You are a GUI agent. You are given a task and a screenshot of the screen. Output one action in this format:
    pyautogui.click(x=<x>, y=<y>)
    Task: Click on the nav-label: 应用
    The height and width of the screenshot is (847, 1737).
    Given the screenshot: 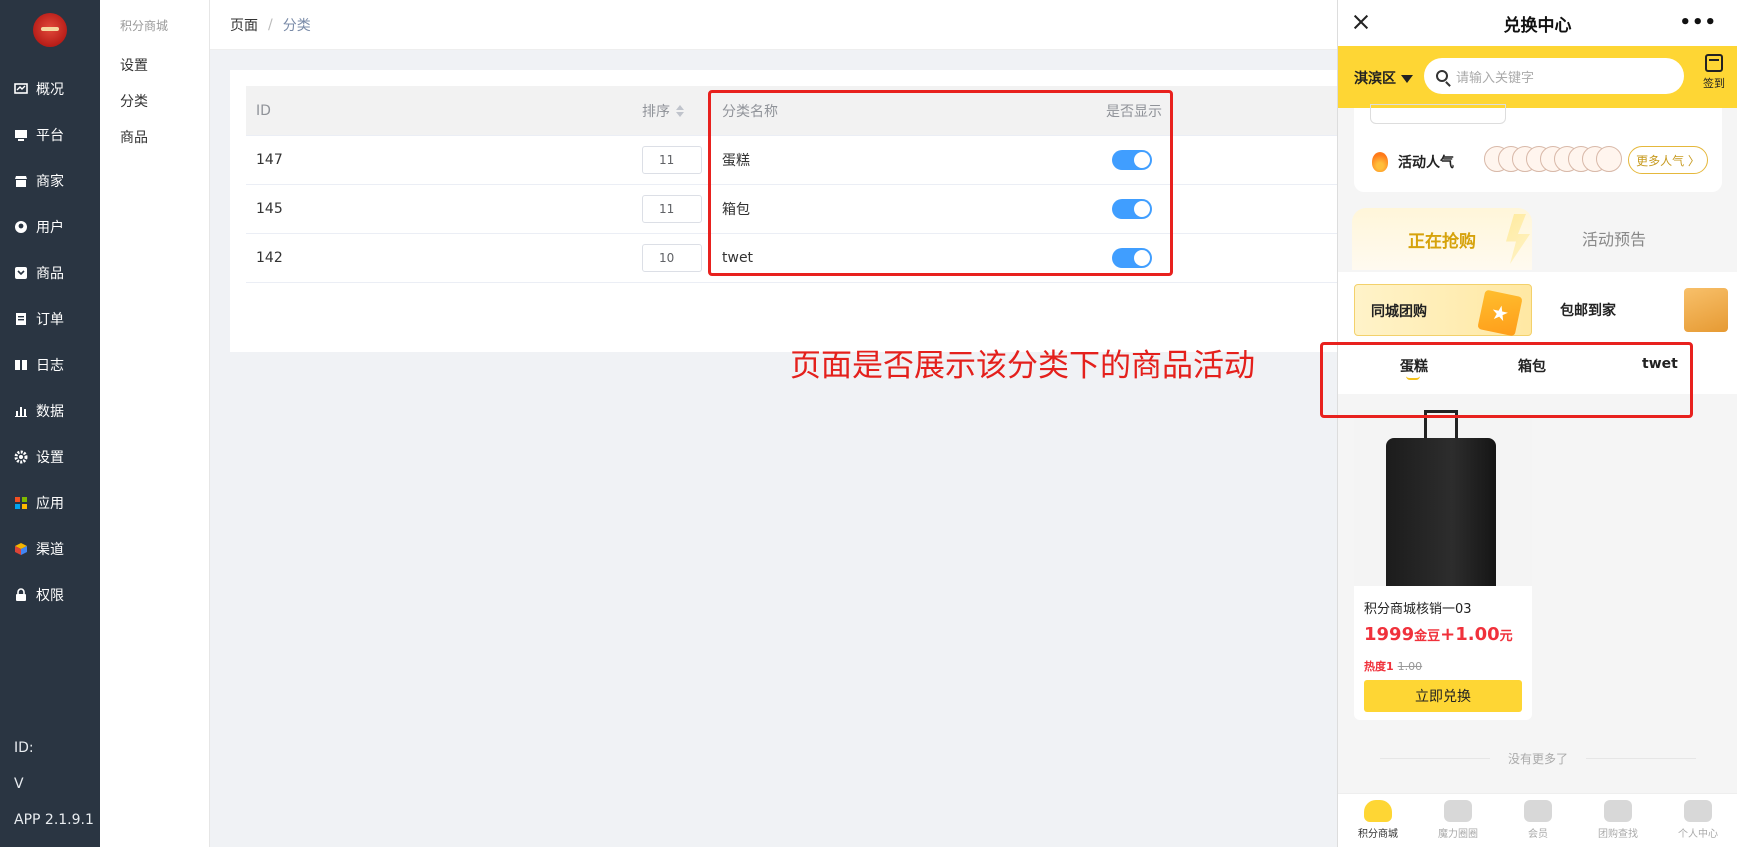 What is the action you would take?
    pyautogui.click(x=50, y=504)
    